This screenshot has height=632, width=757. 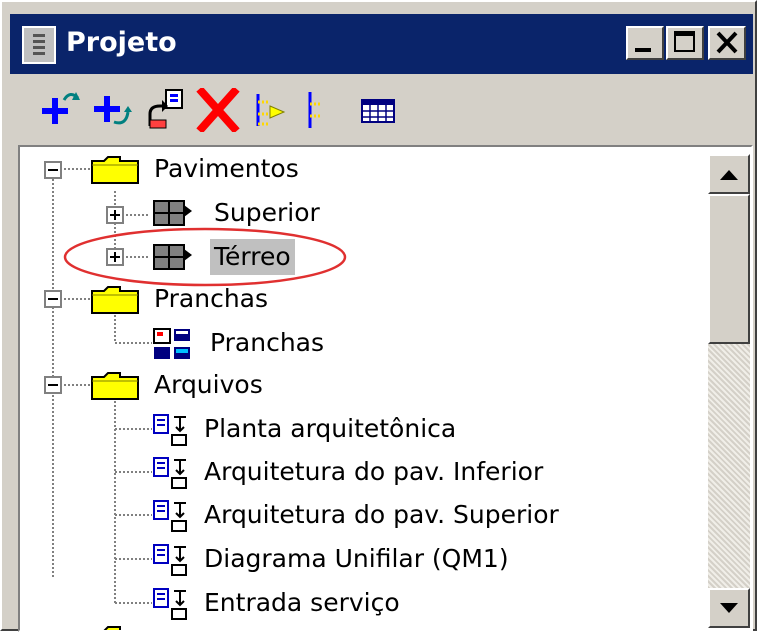 I want to click on vertical-scrollbar, so click(x=729, y=391).